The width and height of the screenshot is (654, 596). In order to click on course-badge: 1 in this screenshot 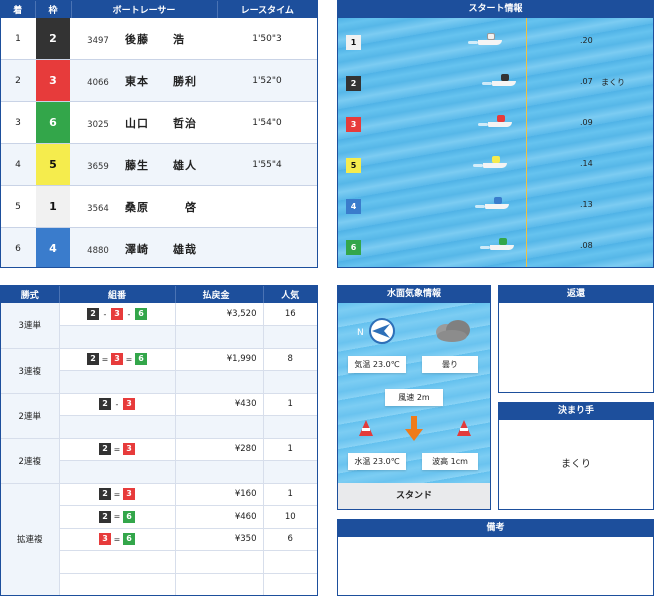, I will do `click(353, 42)`.